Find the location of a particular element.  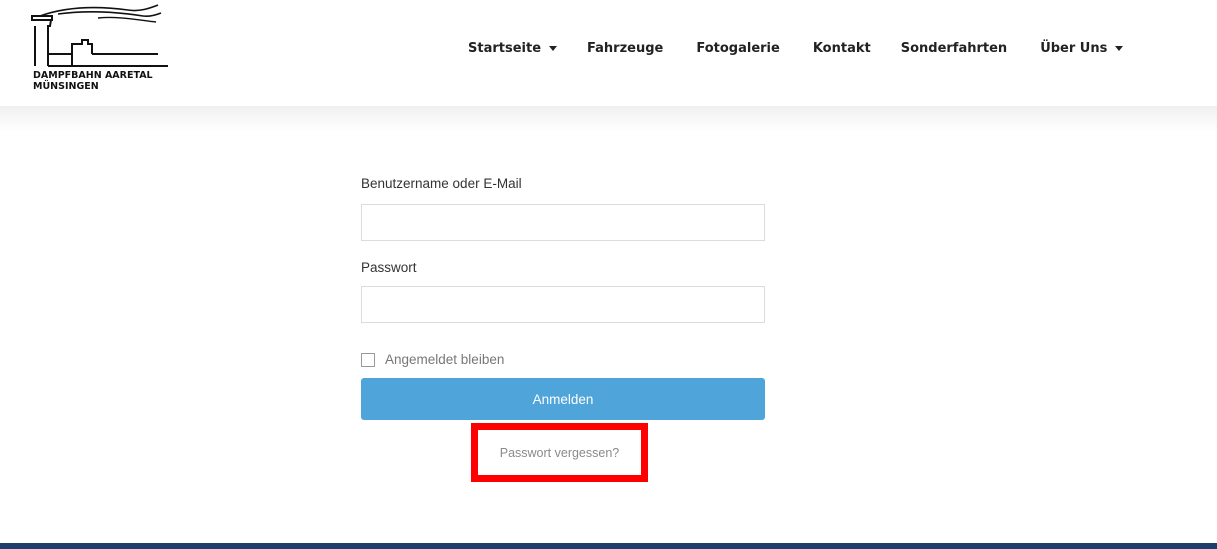

nav-item-label: Fotogalerie is located at coordinates (738, 48).